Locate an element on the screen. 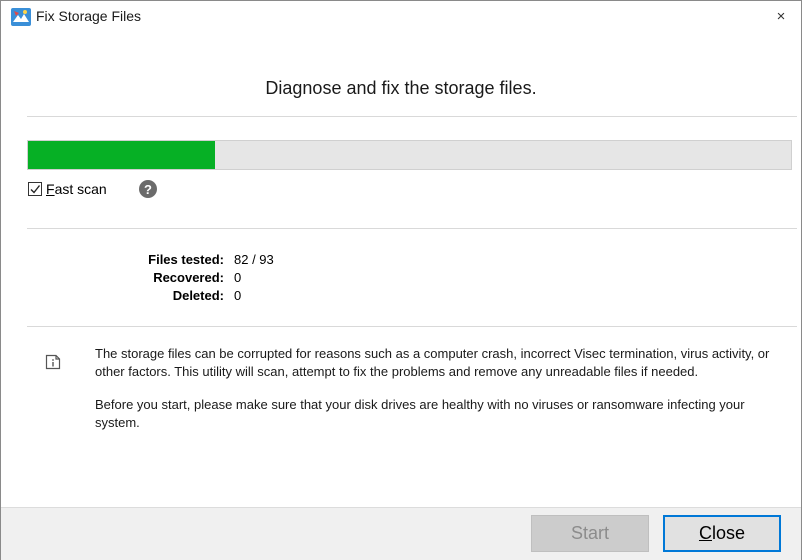  files-tested-value: 82 / 93 is located at coordinates (254, 259).